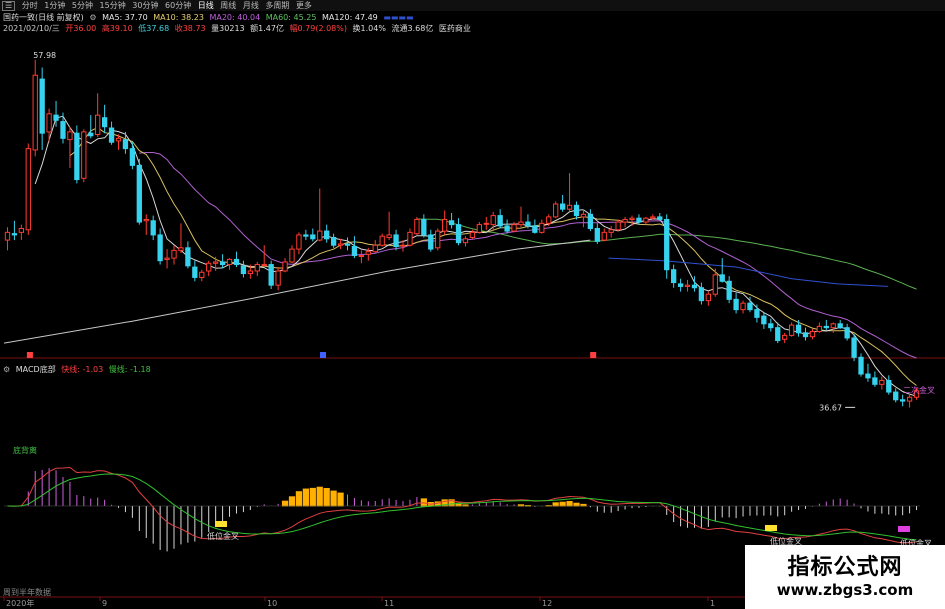 The width and height of the screenshot is (945, 609). What do you see at coordinates (389, 603) in the screenshot?
I see `x-tick-label: 11` at bounding box center [389, 603].